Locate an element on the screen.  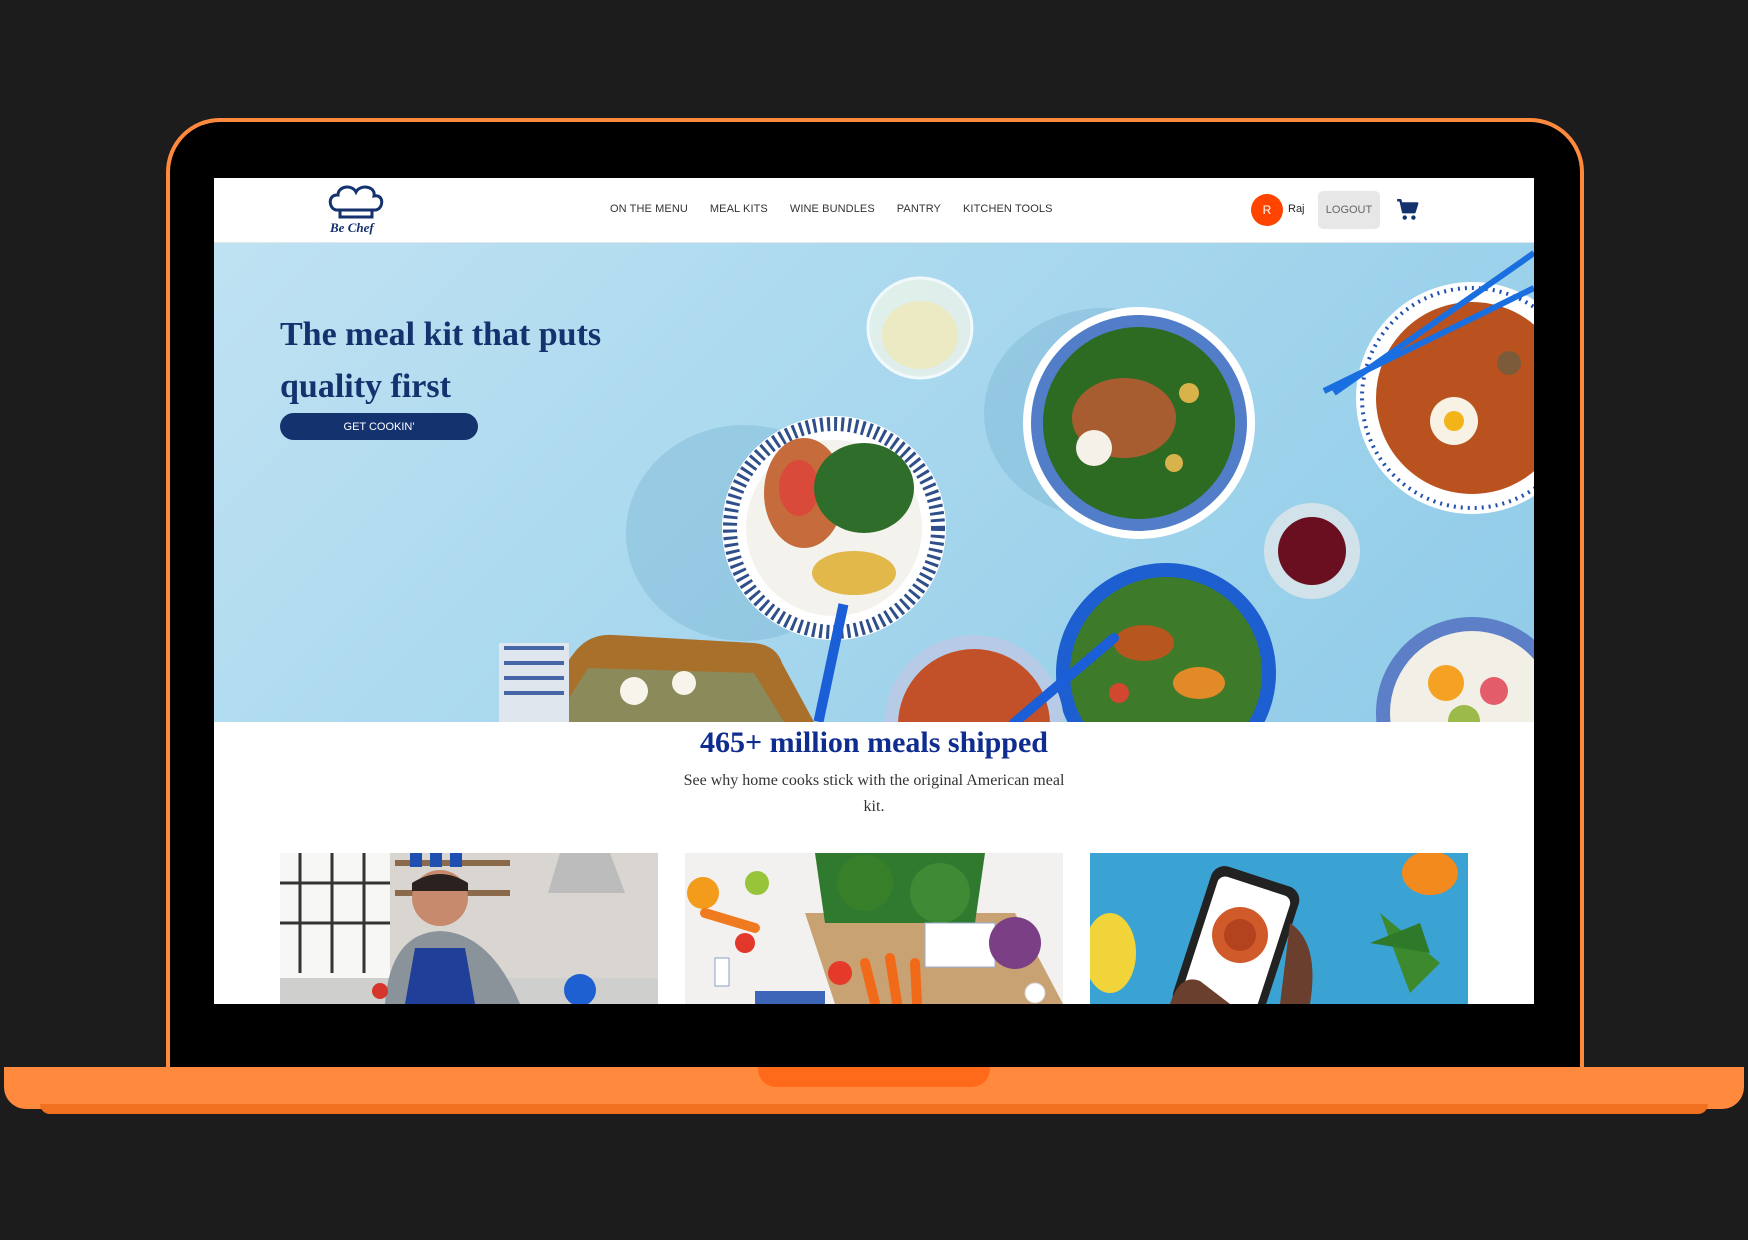
get-cookin-button: GET COOKIN' is located at coordinates (379, 426).